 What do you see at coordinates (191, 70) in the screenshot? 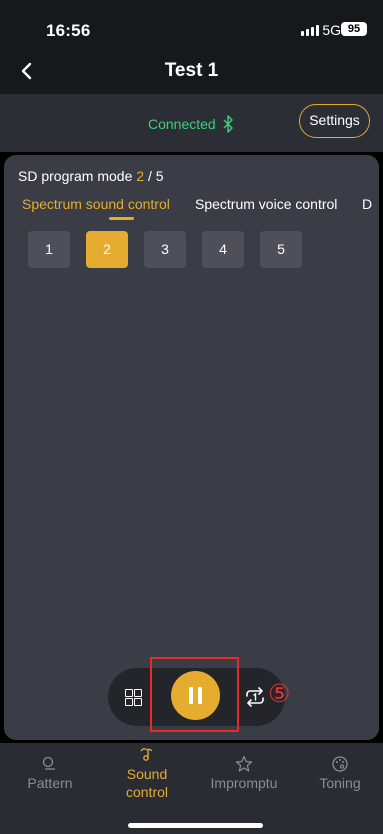
I see `page-title: Test 1` at bounding box center [191, 70].